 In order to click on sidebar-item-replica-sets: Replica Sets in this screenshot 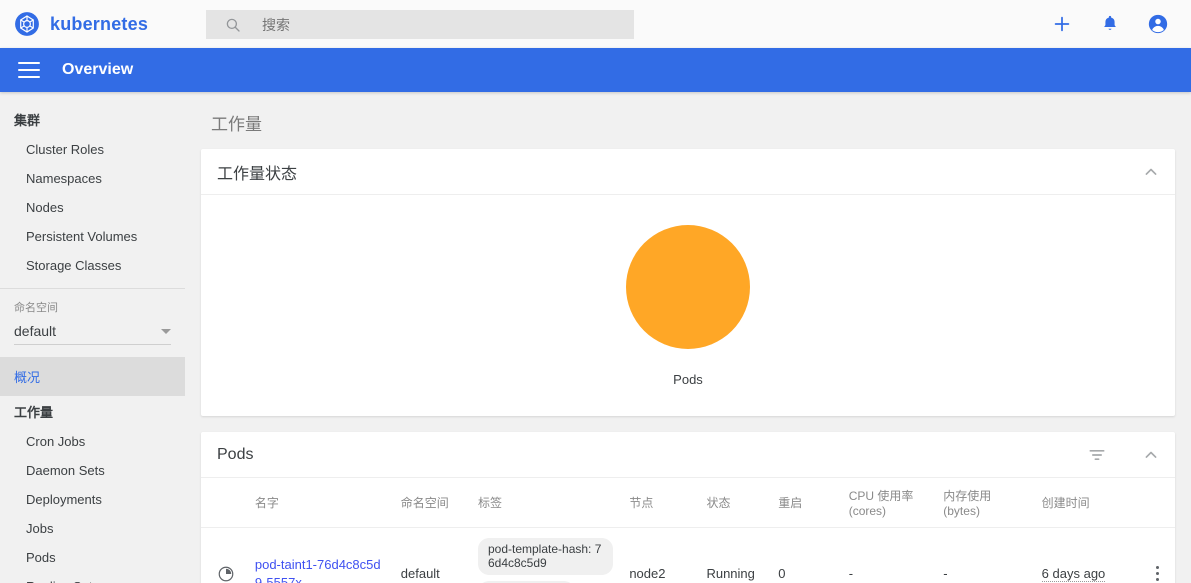, I will do `click(92, 577)`.